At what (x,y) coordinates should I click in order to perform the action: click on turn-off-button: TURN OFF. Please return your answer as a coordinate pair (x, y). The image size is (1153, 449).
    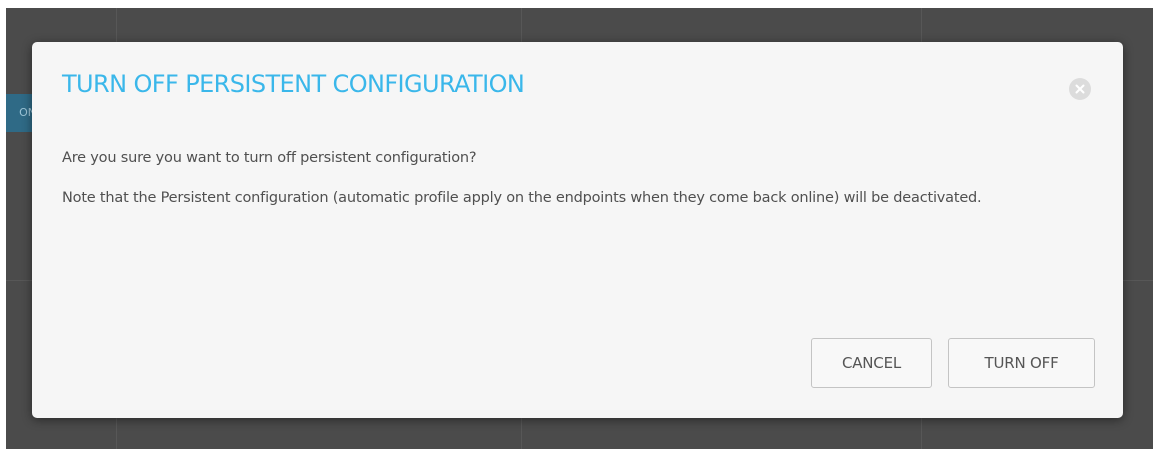
    Looking at the image, I should click on (1021, 363).